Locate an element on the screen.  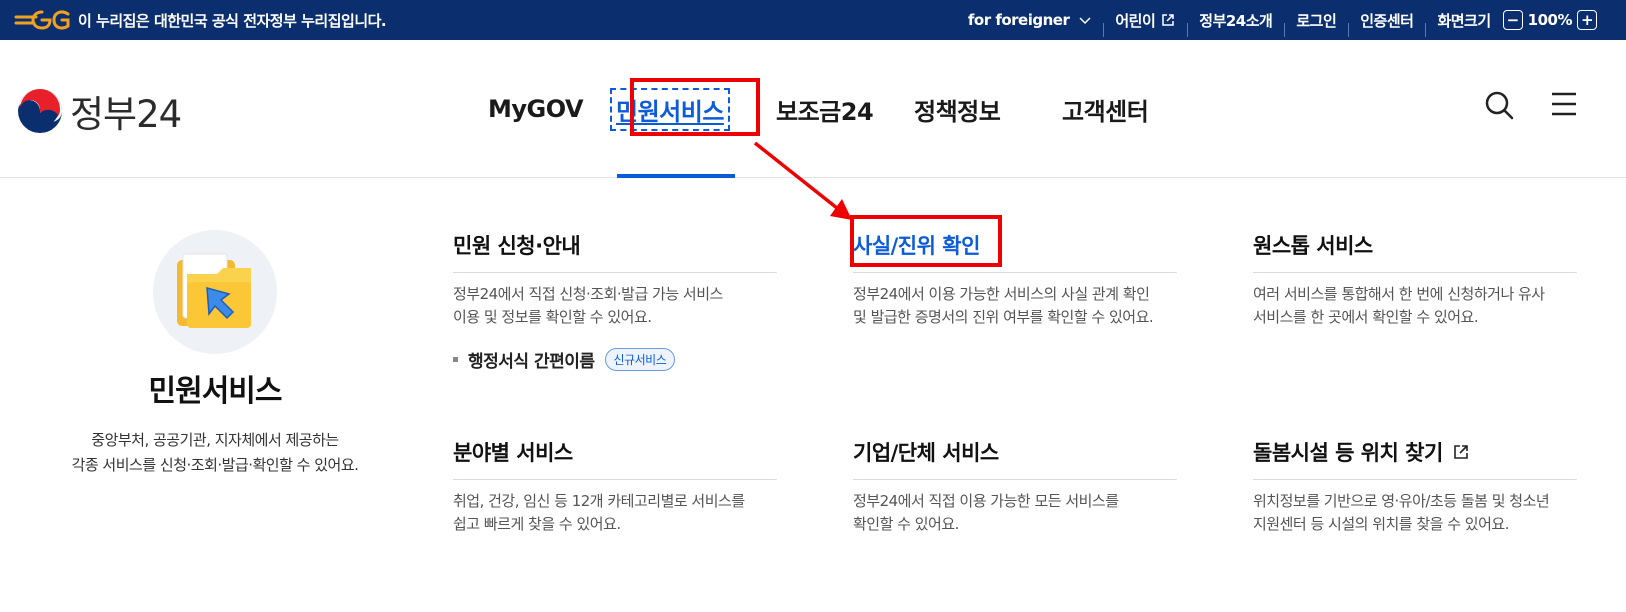
kids-label: 어린이 is located at coordinates (1135, 20).